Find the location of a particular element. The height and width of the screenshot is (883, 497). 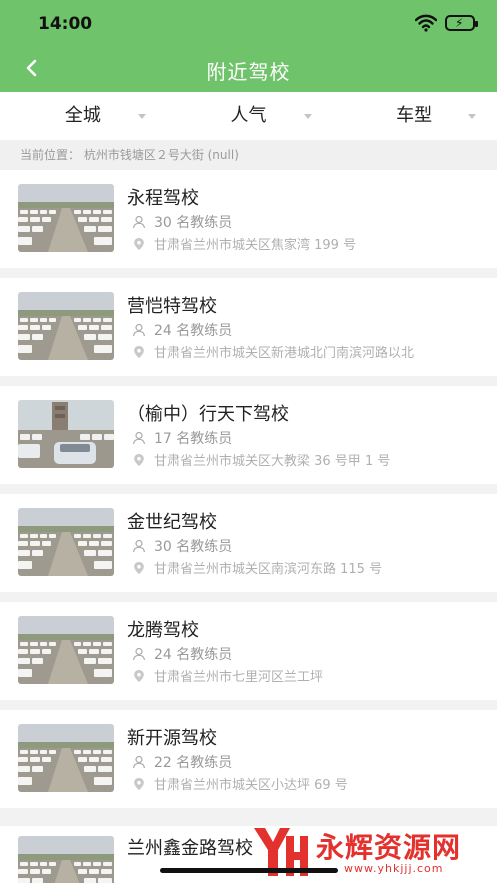

school-address: 甘肃省兰州市城关区大教梁 36 号甲 1 号 is located at coordinates (272, 461).